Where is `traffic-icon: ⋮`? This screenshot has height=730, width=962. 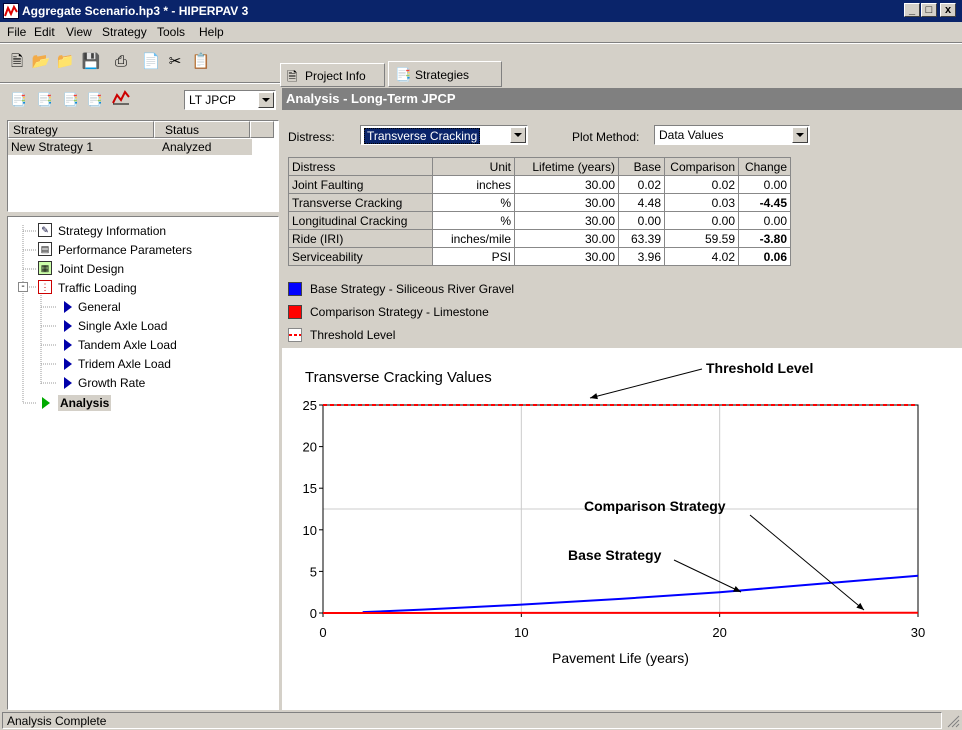
traffic-icon: ⋮ is located at coordinates (45, 287).